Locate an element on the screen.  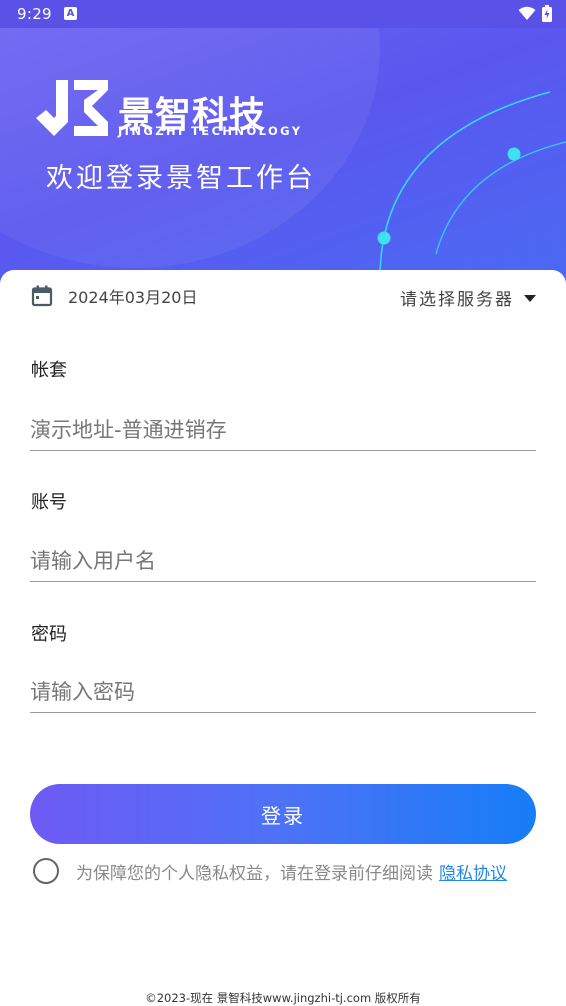
privacy-agreement-row: 为保障您的个人隐私权益，请在登录前仔细阅读 隐私协议 is located at coordinates (270, 871).